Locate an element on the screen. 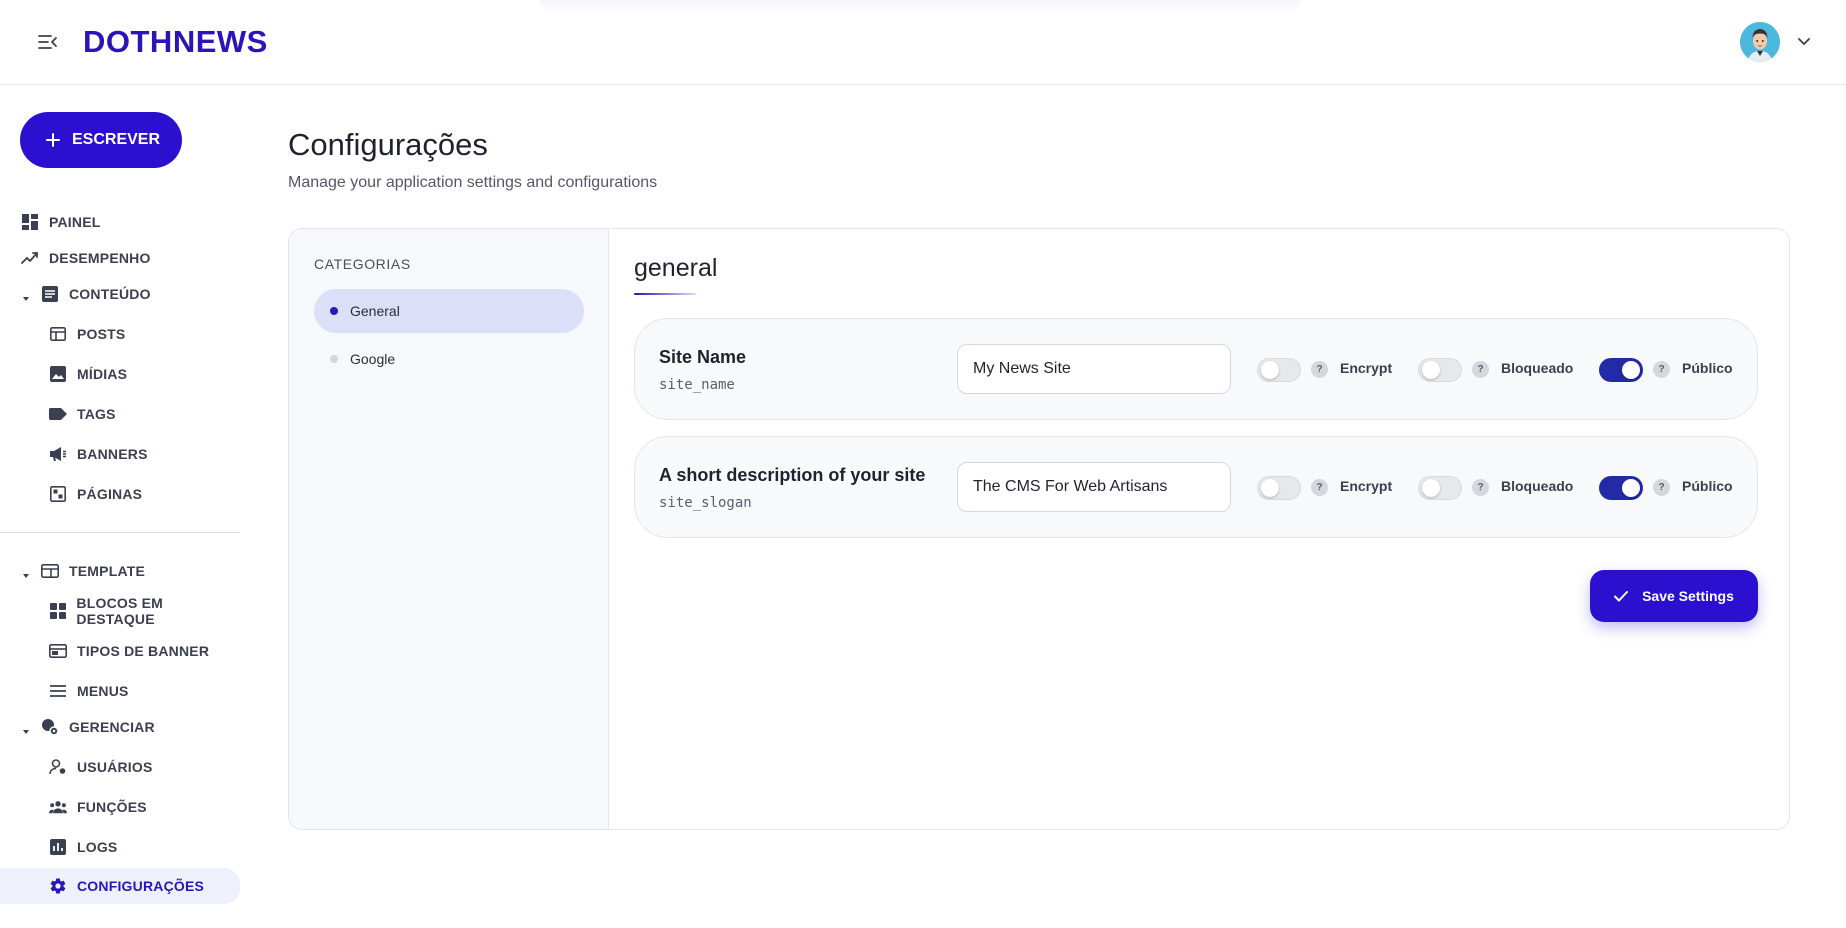 This screenshot has width=1846, height=928. setting-label: Site Name is located at coordinates (703, 357).